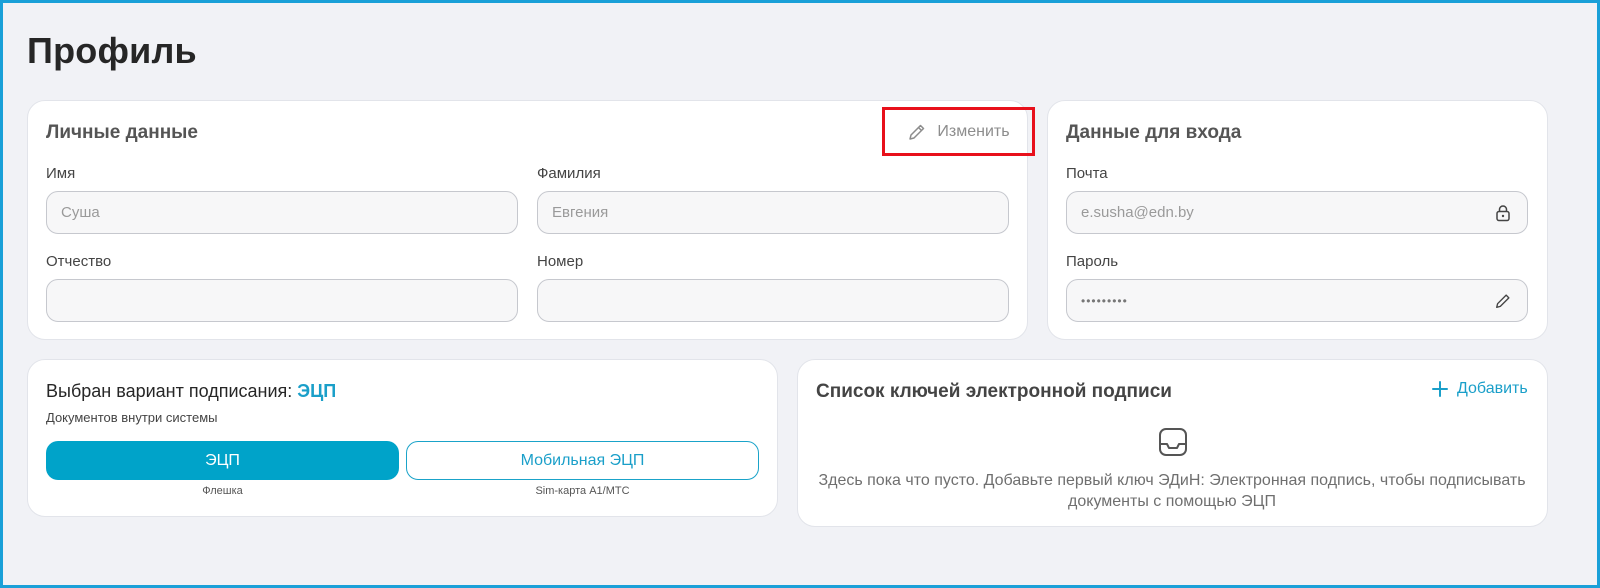  Describe the element at coordinates (61, 173) in the screenshot. I see `first-name-label: Имя` at that location.